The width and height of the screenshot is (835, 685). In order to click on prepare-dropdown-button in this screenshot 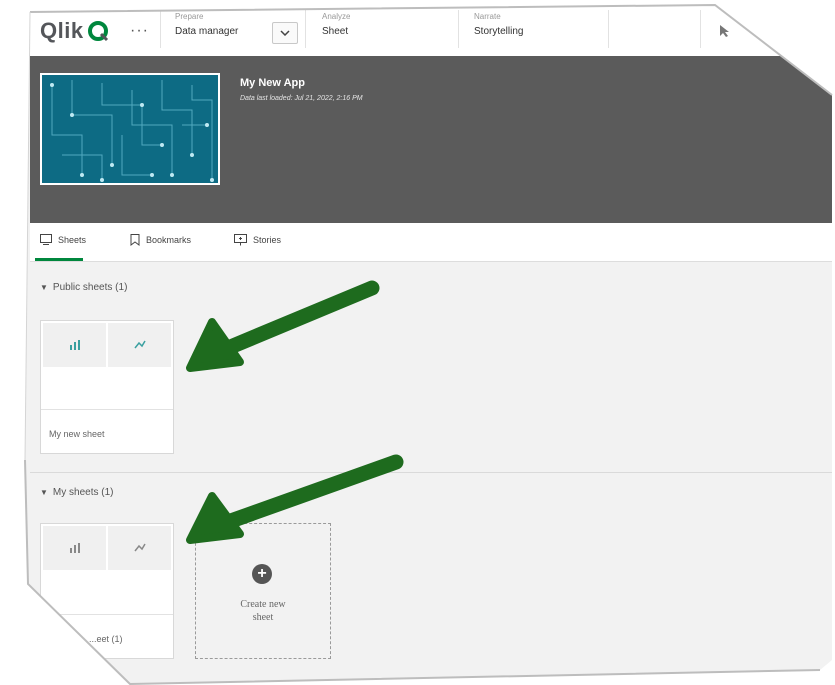, I will do `click(285, 33)`.